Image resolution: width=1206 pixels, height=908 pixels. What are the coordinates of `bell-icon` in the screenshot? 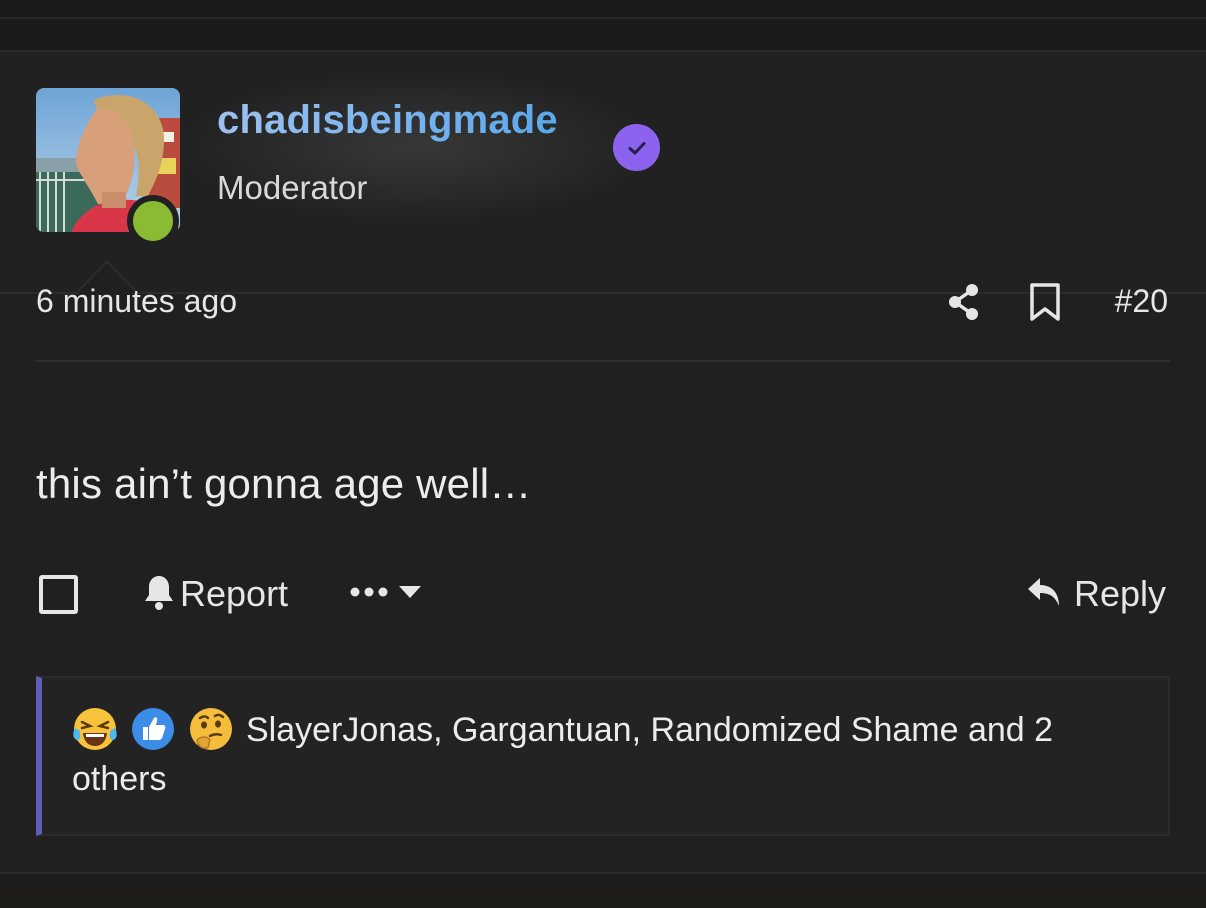 It's located at (159, 594).